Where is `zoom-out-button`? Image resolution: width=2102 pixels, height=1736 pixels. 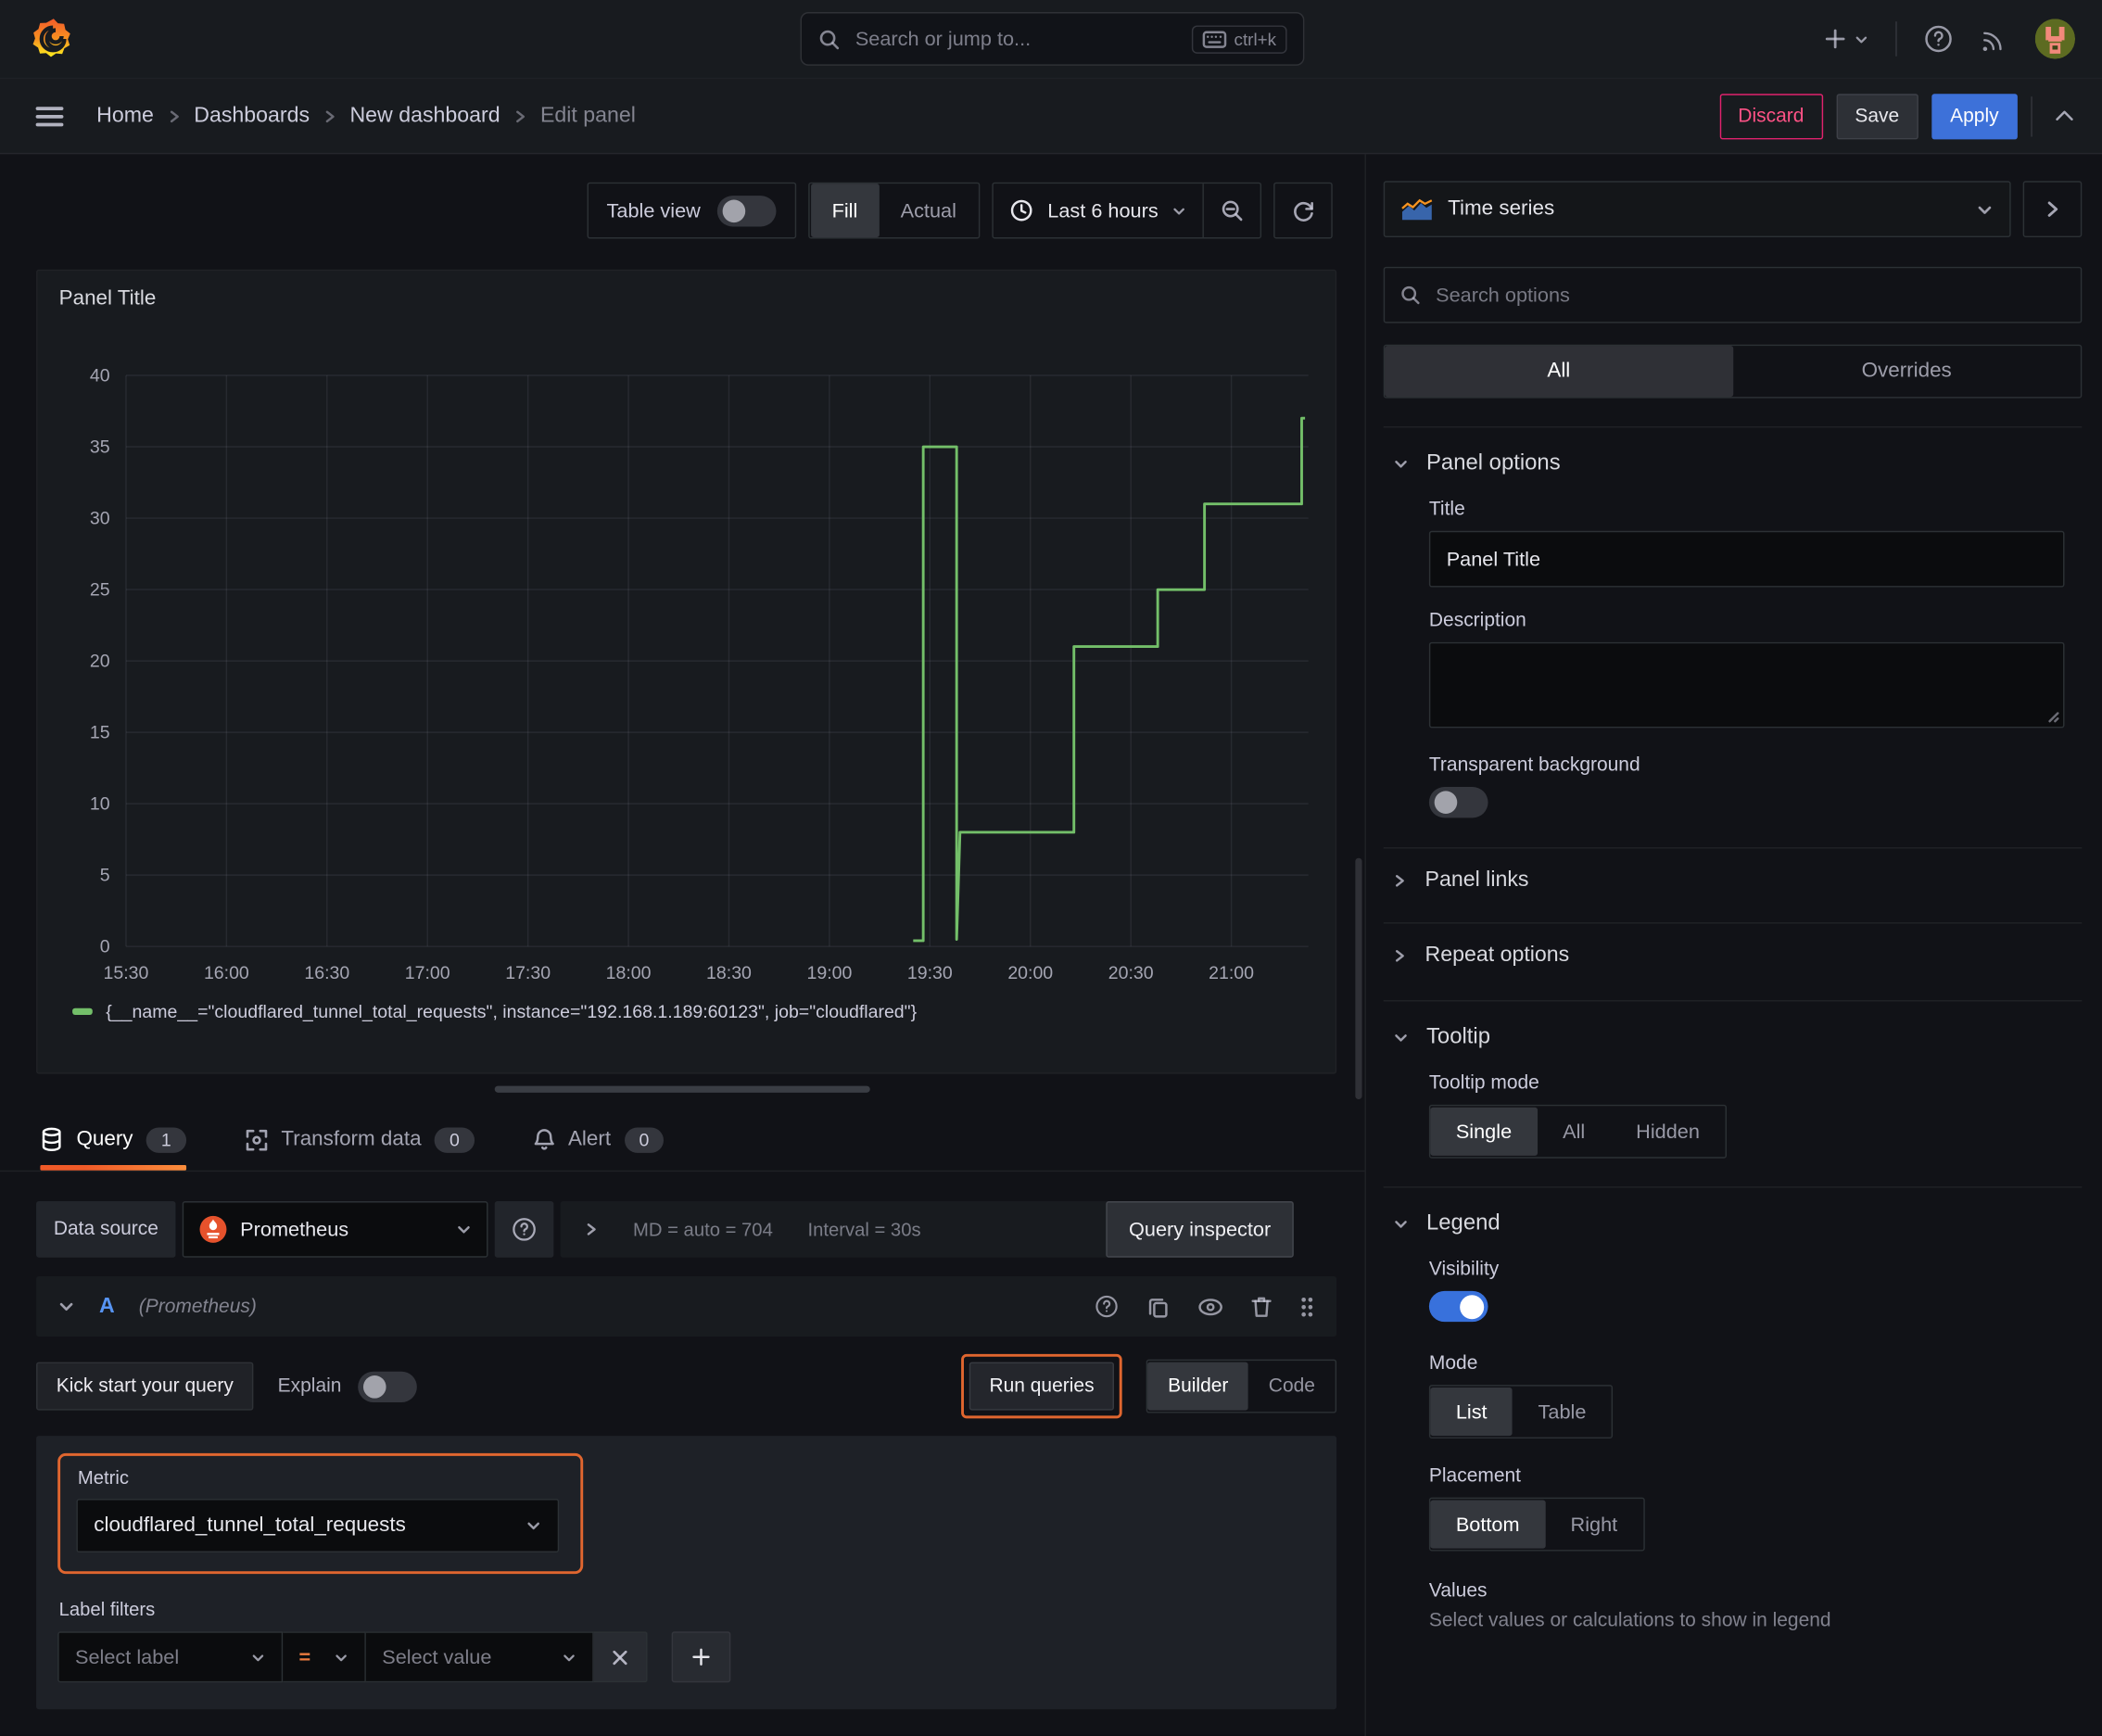
zoom-out-button is located at coordinates (1232, 210).